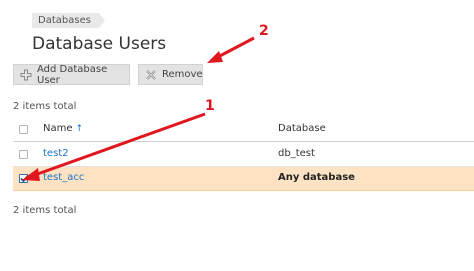 This screenshot has height=271, width=474. What do you see at coordinates (316, 177) in the screenshot?
I see `database-cell: Any database` at bounding box center [316, 177].